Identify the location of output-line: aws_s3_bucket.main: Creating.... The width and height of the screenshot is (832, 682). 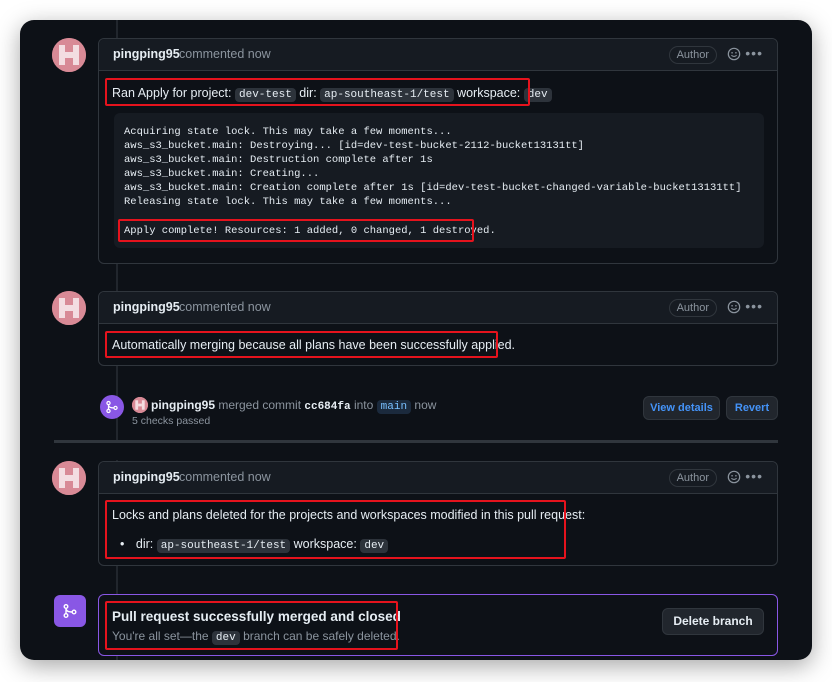
(222, 174).